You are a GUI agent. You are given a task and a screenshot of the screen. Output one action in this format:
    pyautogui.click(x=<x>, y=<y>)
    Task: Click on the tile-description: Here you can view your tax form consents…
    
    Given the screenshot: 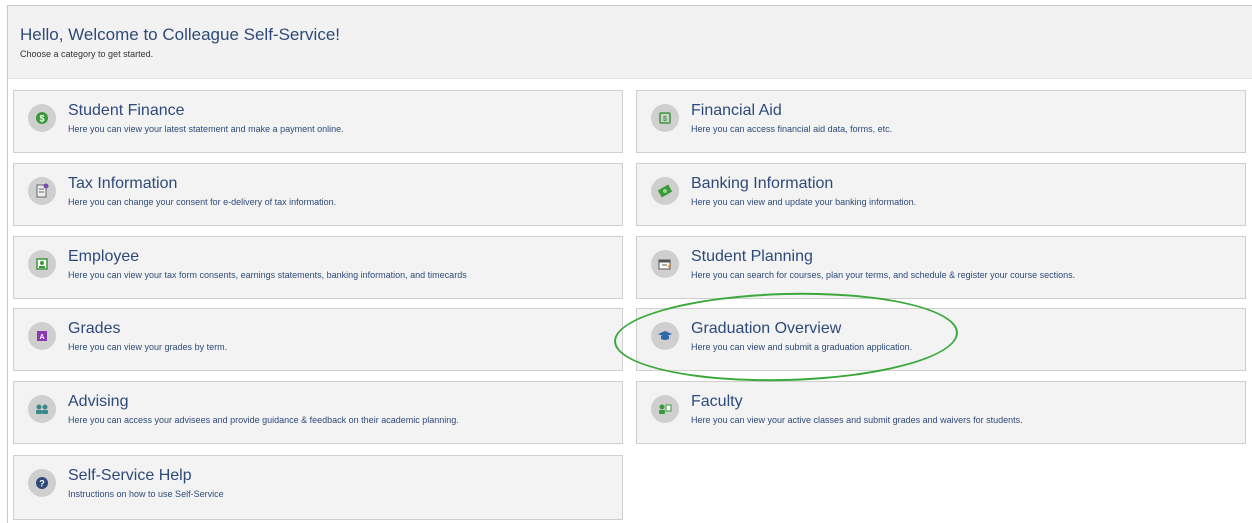 What is the action you would take?
    pyautogui.click(x=267, y=275)
    